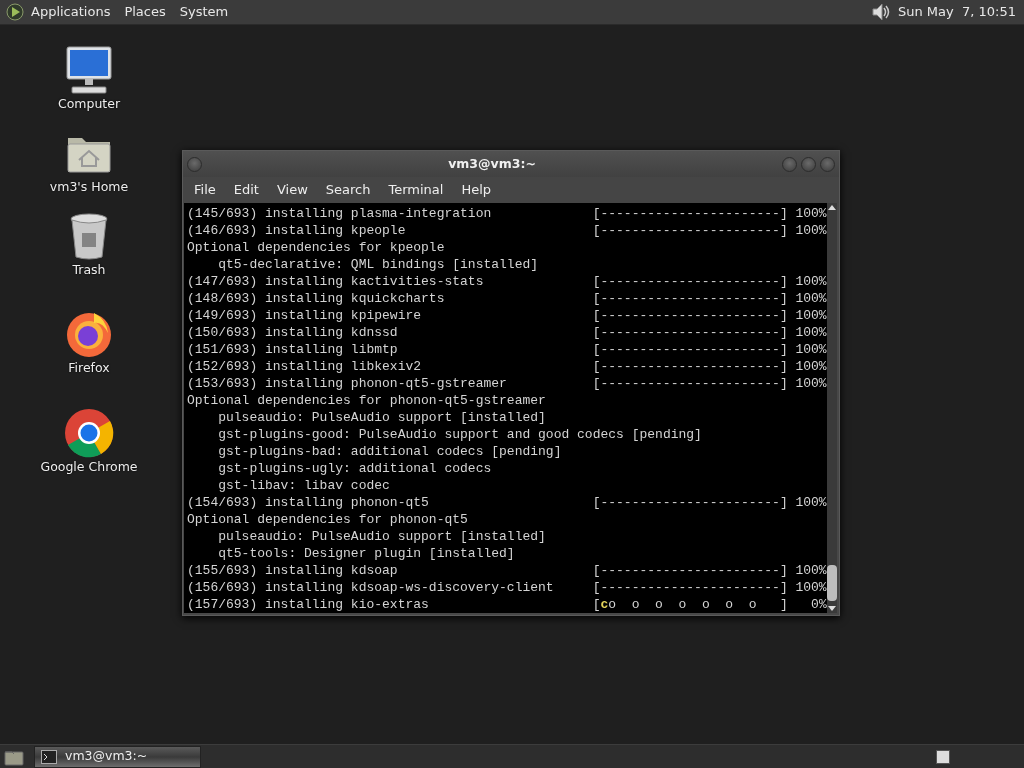 The height and width of the screenshot is (768, 1024). Describe the element at coordinates (336, 281) in the screenshot. I see `terminal-line: (147/693) installing kactivities-stats` at that location.